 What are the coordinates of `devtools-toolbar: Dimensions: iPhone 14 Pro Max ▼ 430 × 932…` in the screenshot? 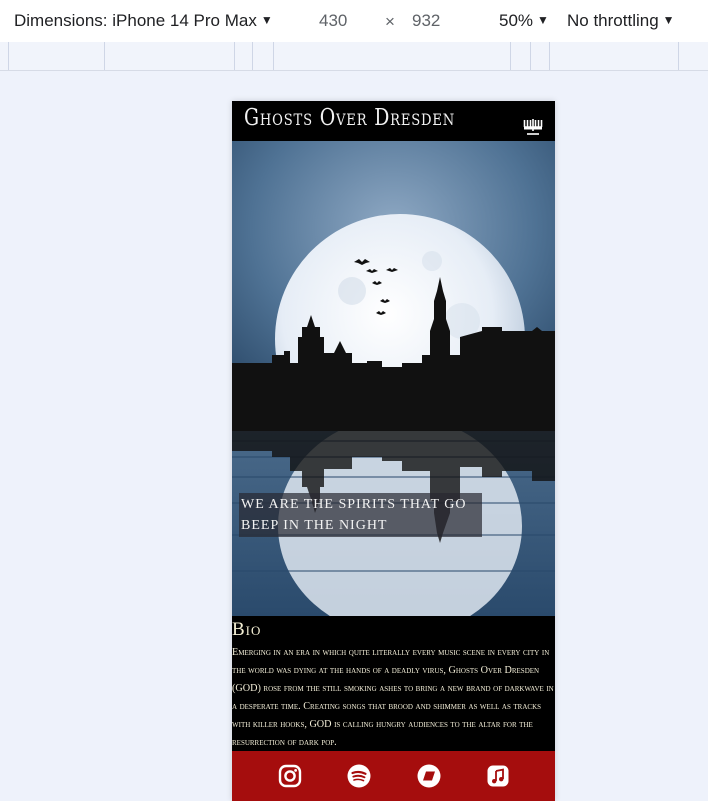 It's located at (354, 21).